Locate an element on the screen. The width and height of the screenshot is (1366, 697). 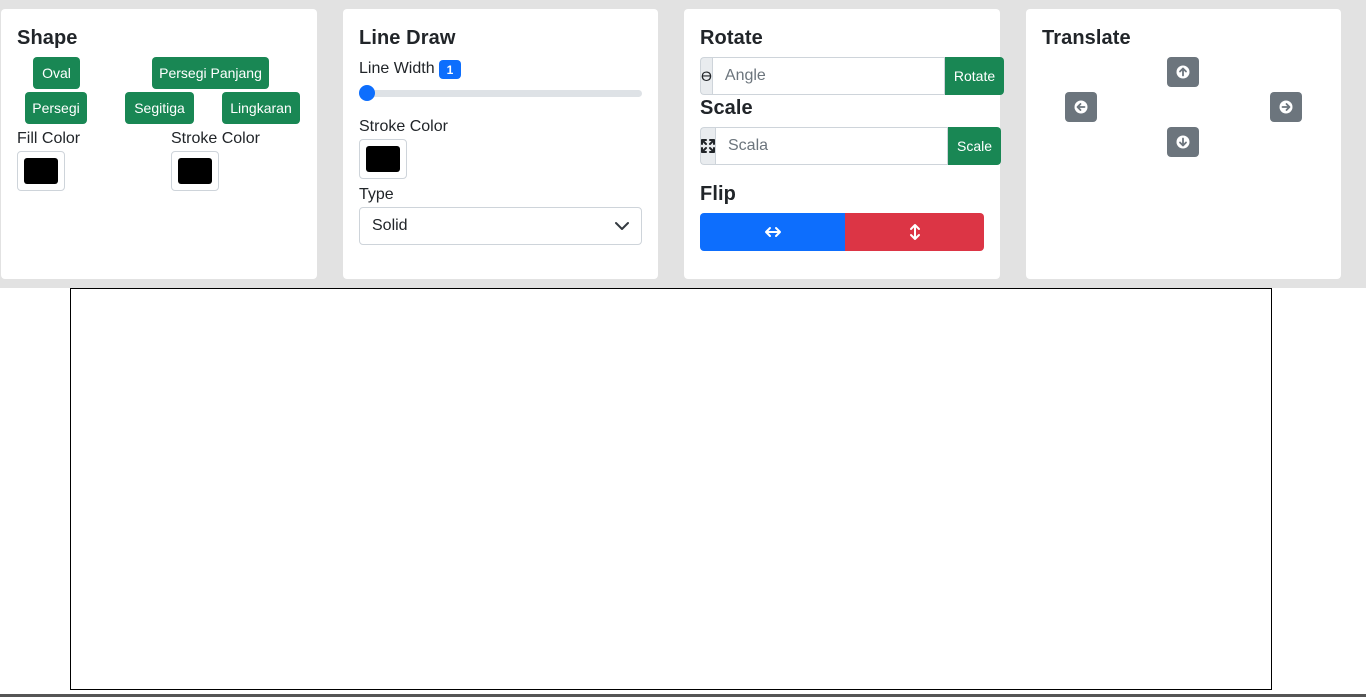
arrow-down-circle-icon is located at coordinates (1183, 142).